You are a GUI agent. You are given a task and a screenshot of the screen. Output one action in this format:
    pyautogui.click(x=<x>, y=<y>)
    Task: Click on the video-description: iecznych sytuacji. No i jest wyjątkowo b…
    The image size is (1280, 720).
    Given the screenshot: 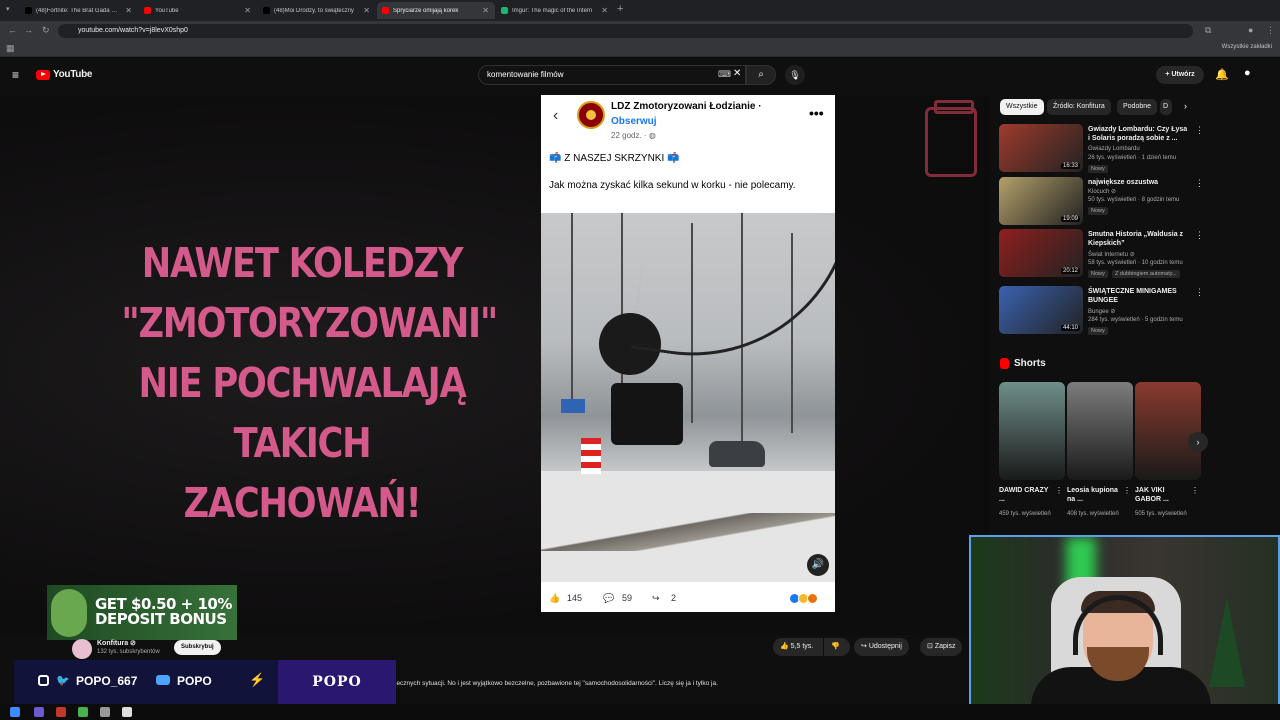 What is the action you would take?
    pyautogui.click(x=556, y=683)
    